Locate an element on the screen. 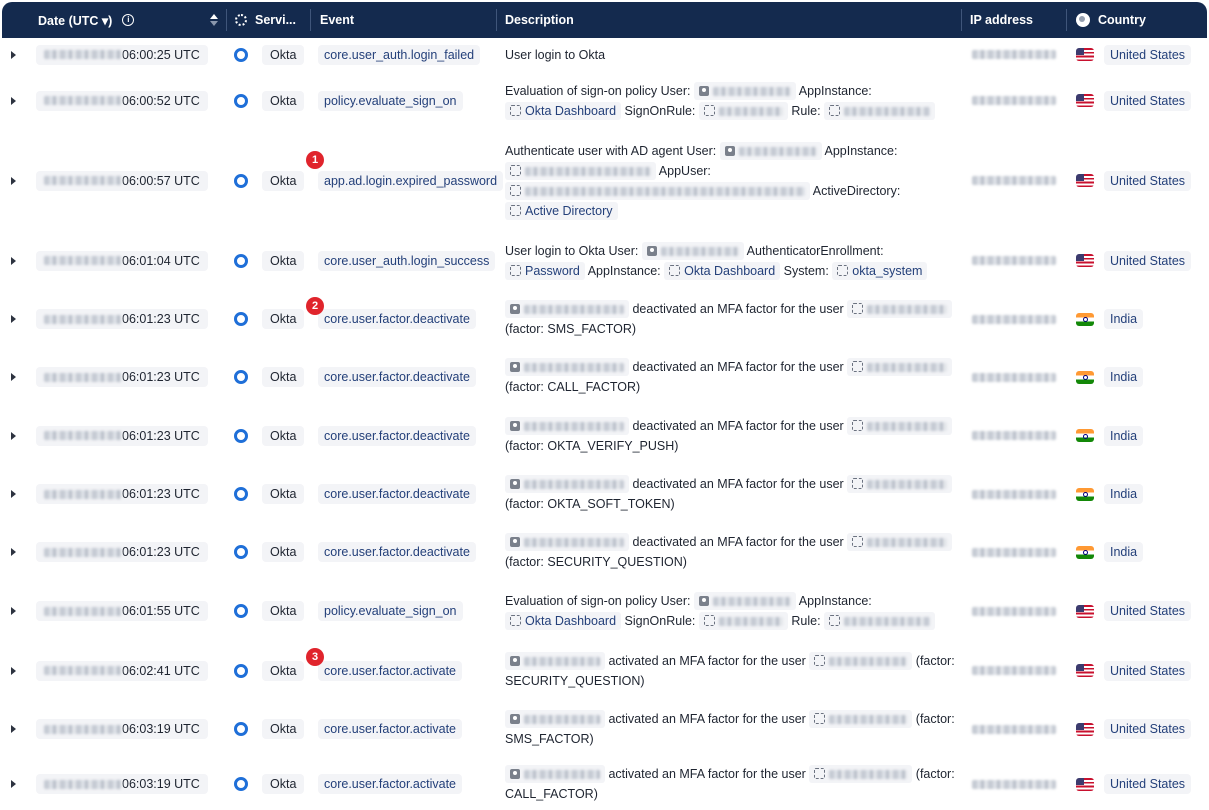 The width and height of the screenshot is (1209, 810). annotation-marker-1: 1 is located at coordinates (315, 160).